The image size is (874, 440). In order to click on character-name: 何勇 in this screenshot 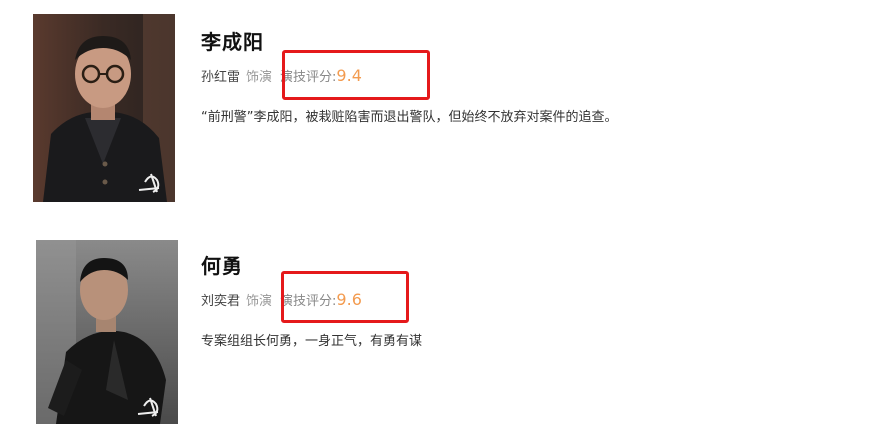, I will do `click(222, 264)`.